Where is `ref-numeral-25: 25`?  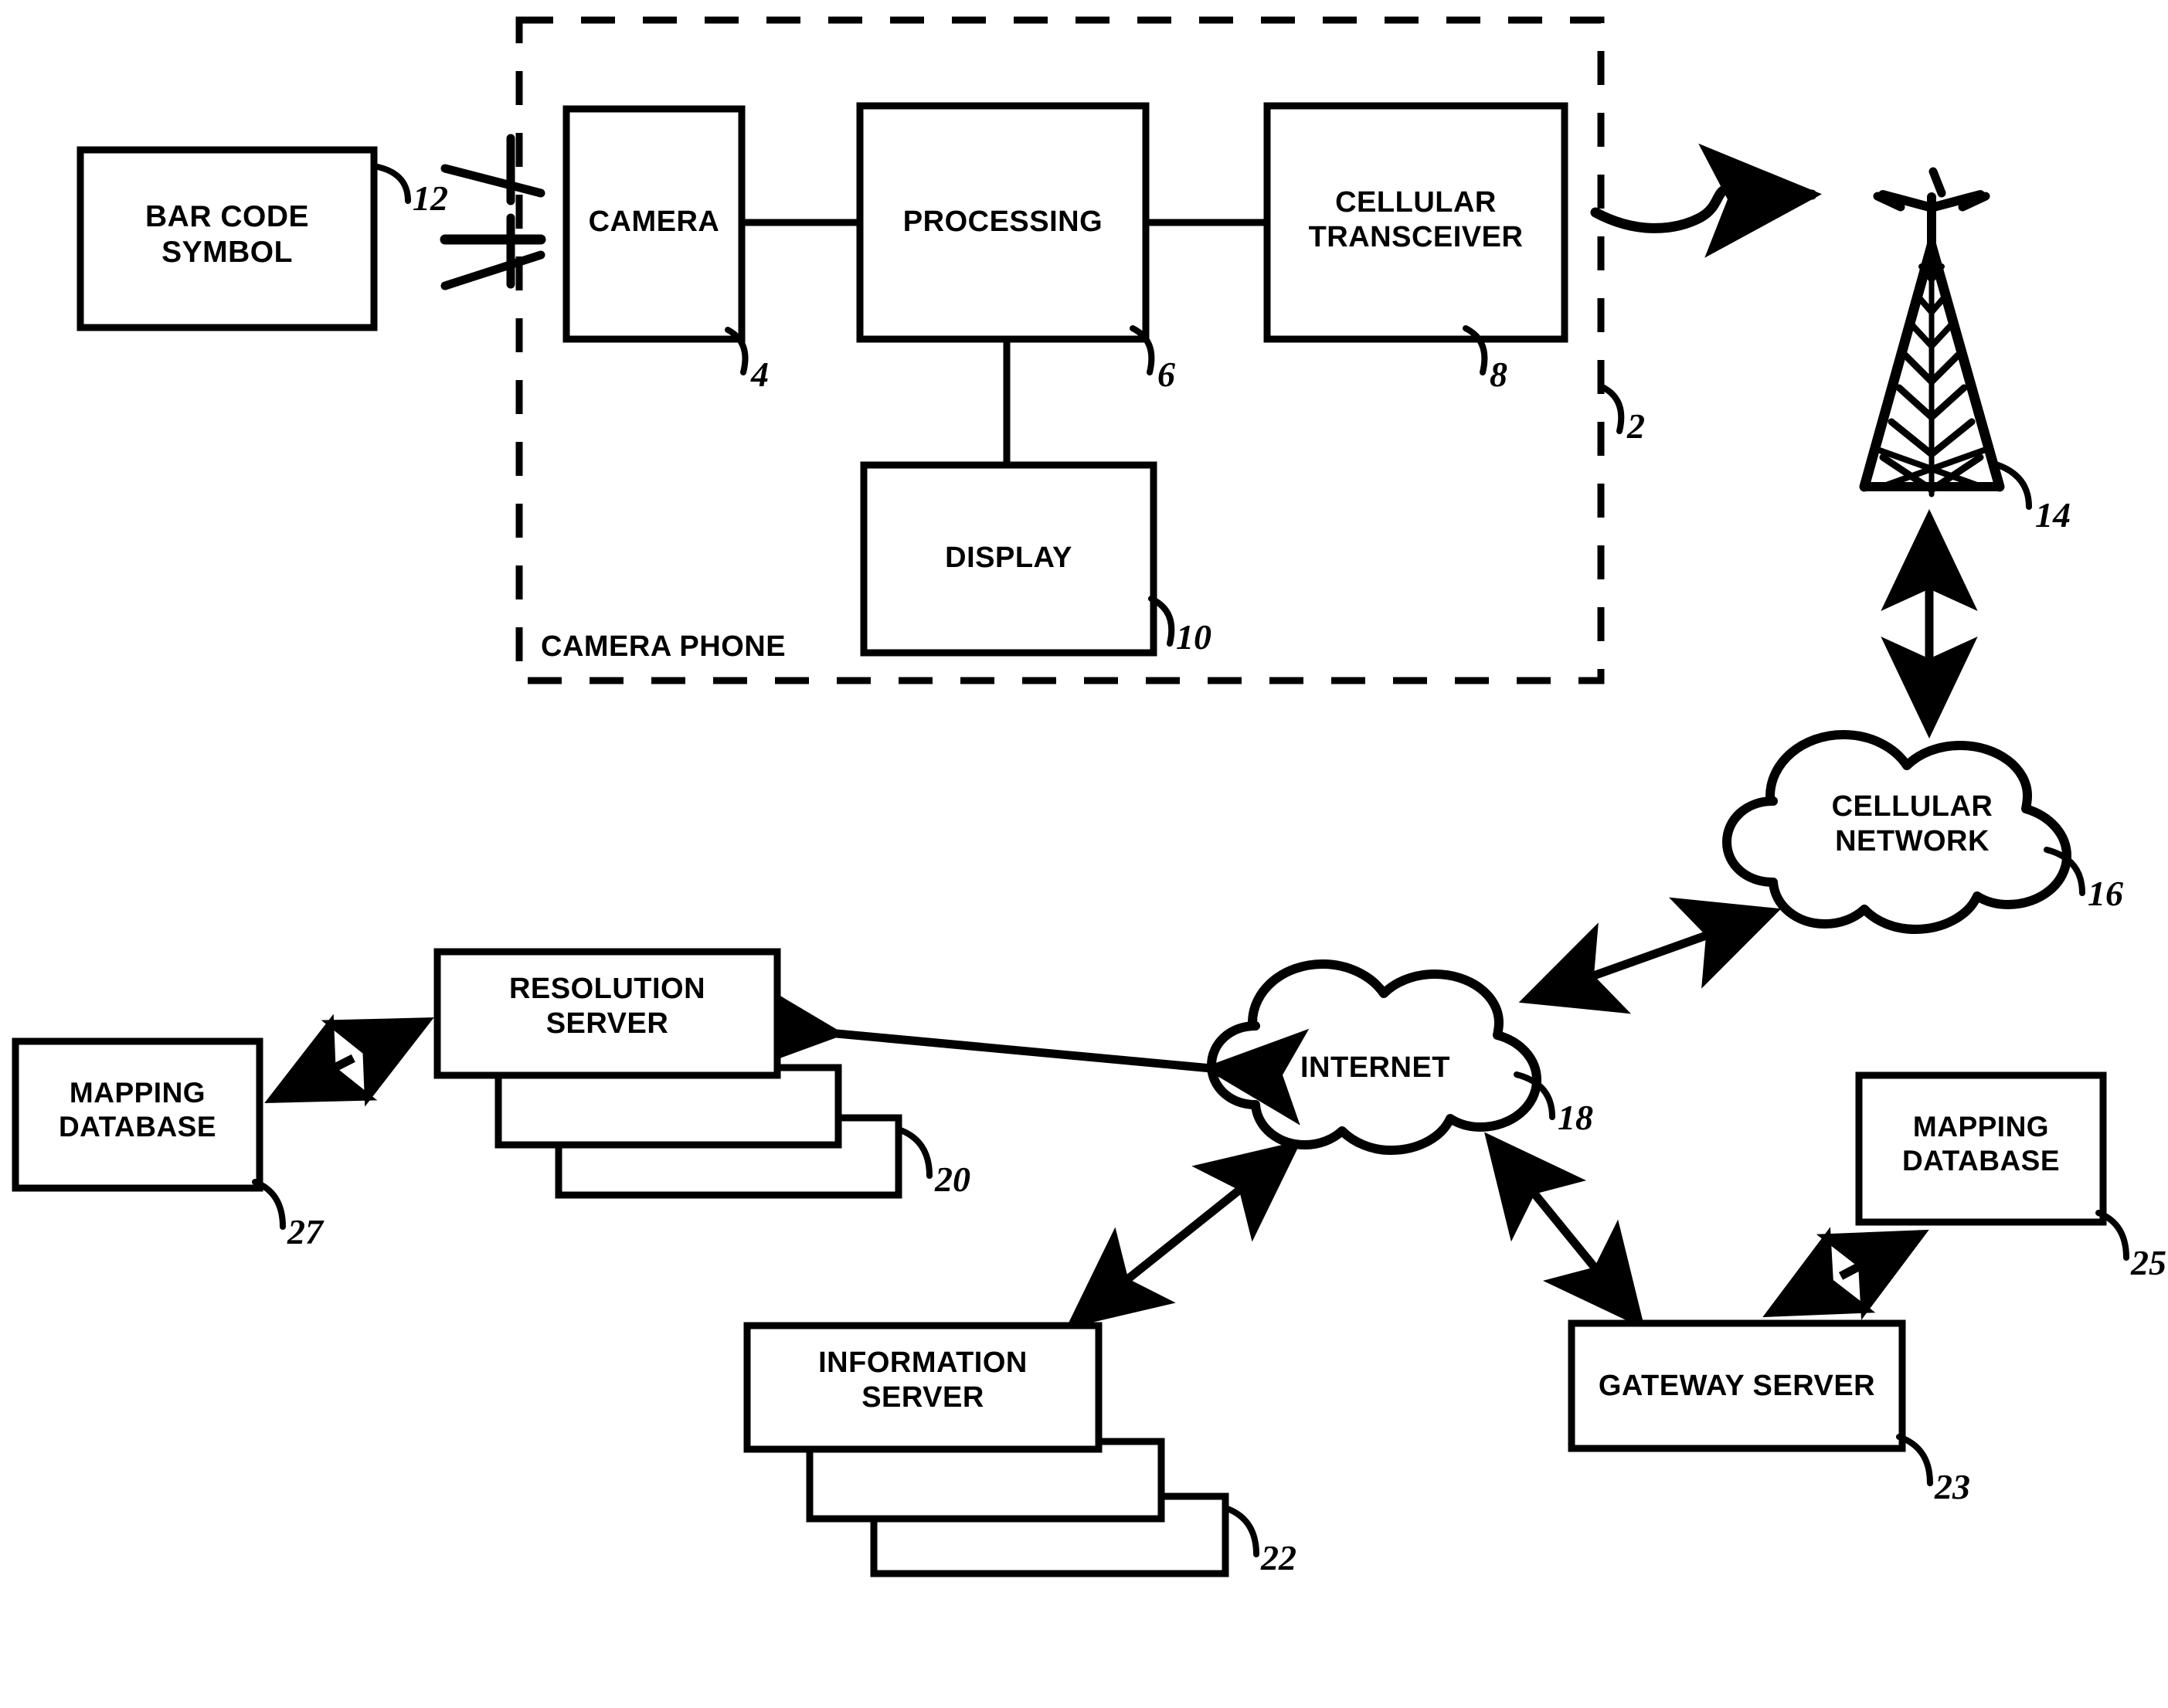
ref-numeral-25: 25 is located at coordinates (2148, 1263).